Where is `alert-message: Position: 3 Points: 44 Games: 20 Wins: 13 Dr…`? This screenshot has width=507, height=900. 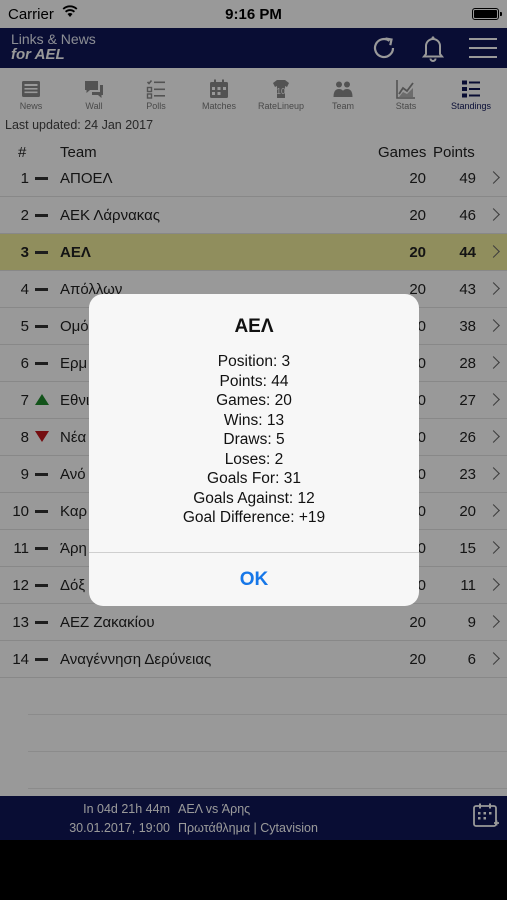
alert-message: Position: 3 Points: 44 Games: 20 Wins: 13 Dr… is located at coordinates (254, 440).